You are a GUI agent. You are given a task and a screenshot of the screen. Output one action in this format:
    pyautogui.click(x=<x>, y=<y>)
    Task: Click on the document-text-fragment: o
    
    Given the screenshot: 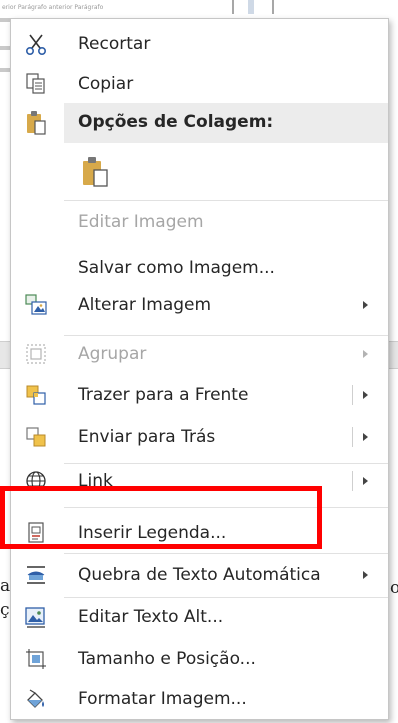 What is the action you would take?
    pyautogui.click(x=394, y=588)
    